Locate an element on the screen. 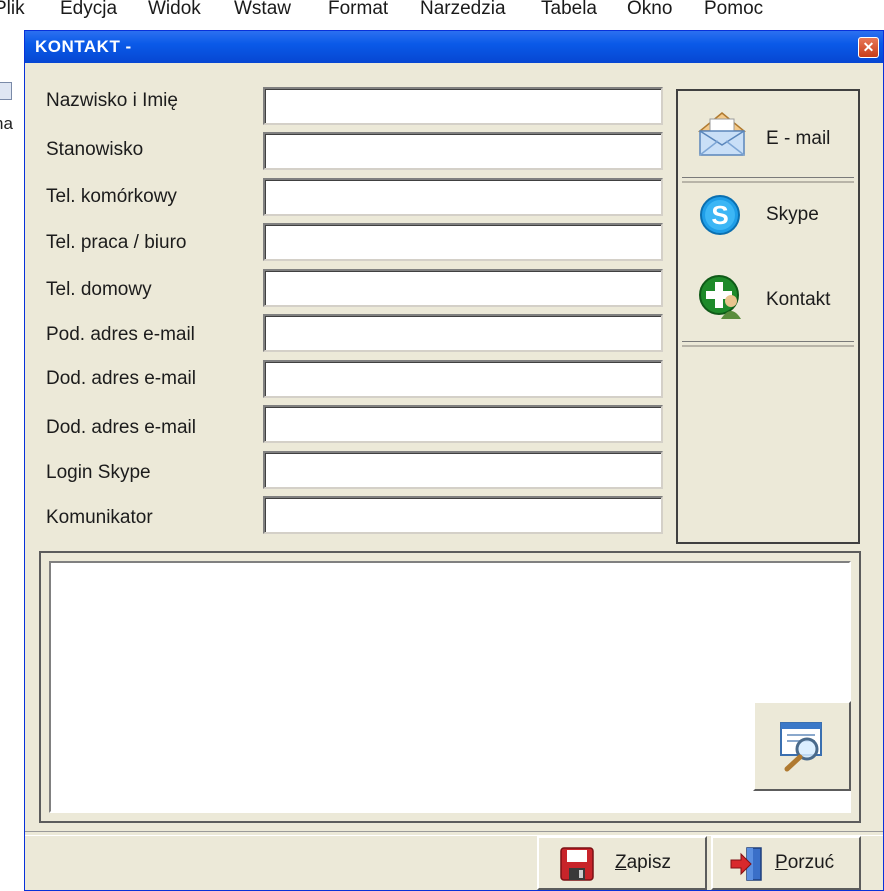 The height and width of the screenshot is (891, 884). label-skype-login: Login Skype is located at coordinates (98, 472).